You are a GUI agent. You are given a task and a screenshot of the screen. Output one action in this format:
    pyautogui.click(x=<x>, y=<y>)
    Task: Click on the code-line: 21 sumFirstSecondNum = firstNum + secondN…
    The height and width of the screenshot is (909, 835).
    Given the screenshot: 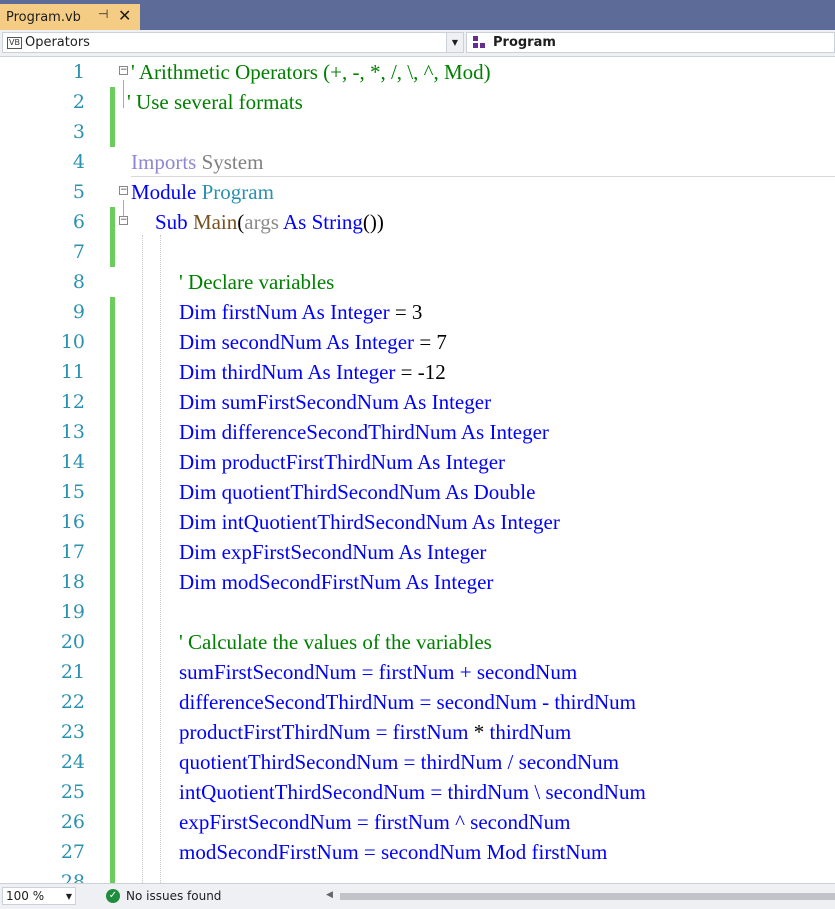 What is the action you would take?
    pyautogui.click(x=417, y=672)
    